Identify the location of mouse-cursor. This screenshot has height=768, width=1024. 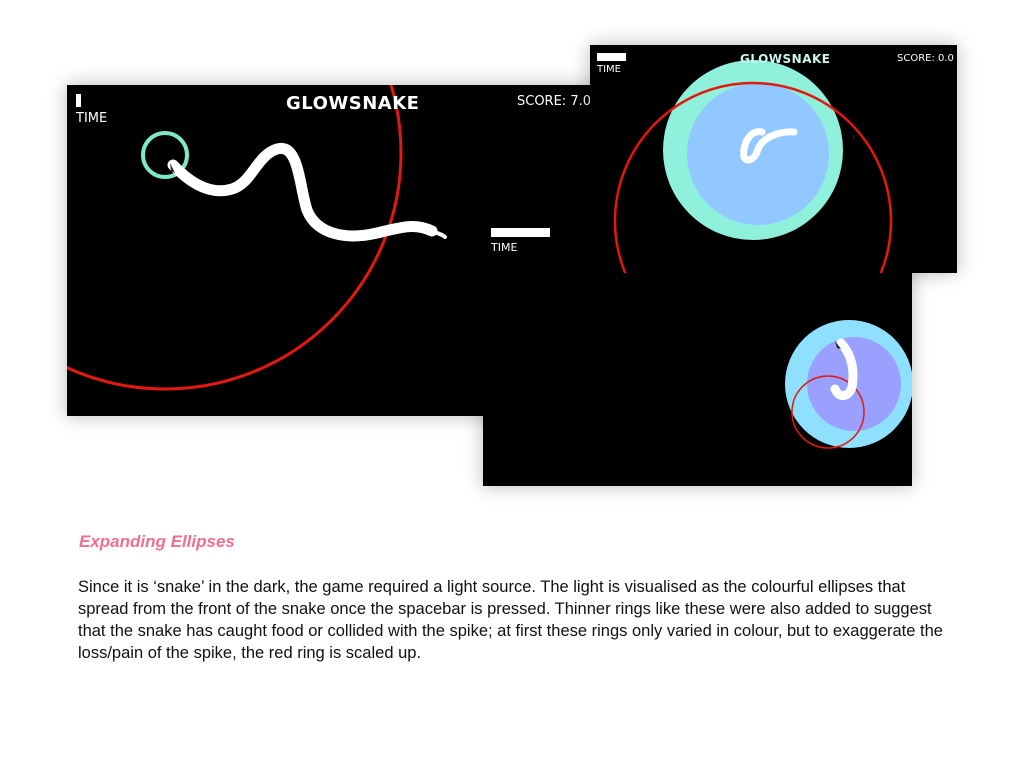
(854, 136).